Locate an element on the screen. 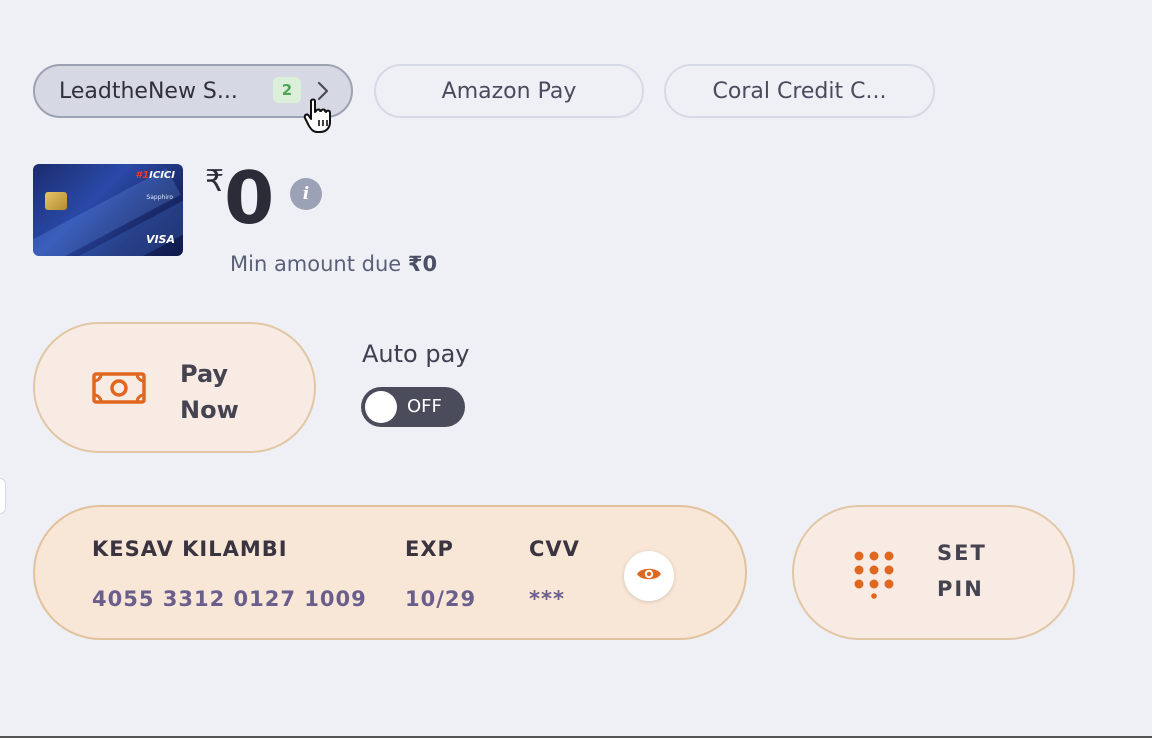 The image size is (1152, 738). show-cvv-button is located at coordinates (649, 576).